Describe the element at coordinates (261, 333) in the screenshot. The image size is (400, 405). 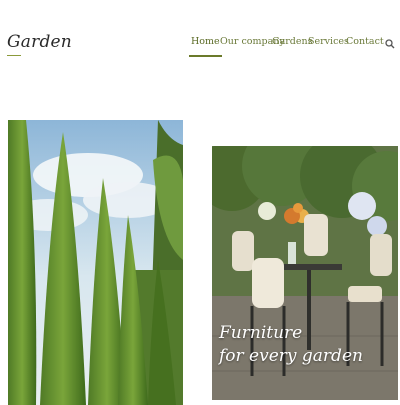
I see `caption-line-1: Furniture` at that location.